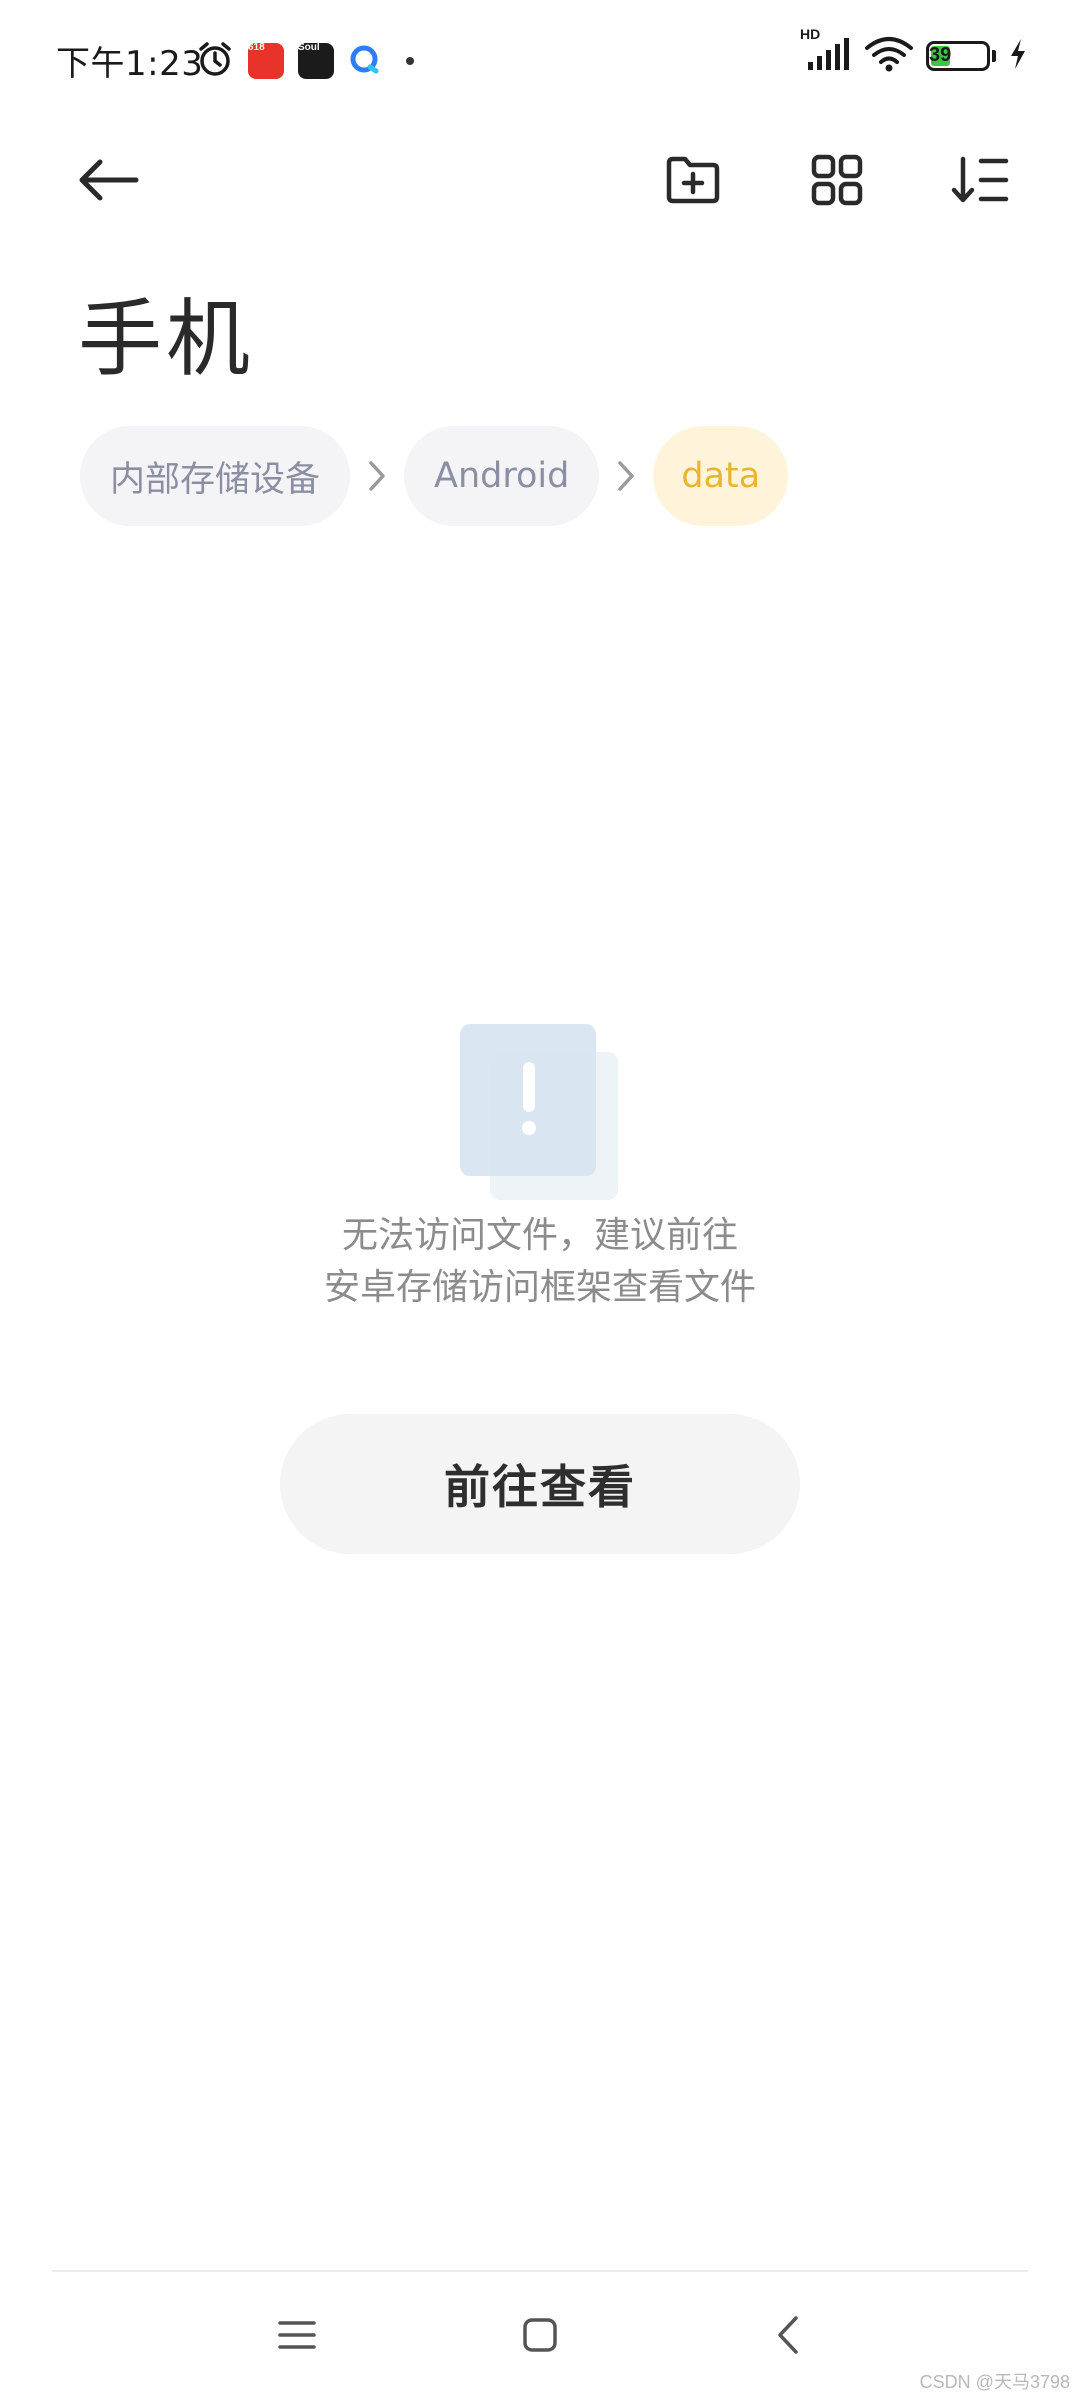  What do you see at coordinates (540, 1262) in the screenshot?
I see `empty-state-message: 无法访问文件，建议前往 安卓存储访问框架查看文件` at bounding box center [540, 1262].